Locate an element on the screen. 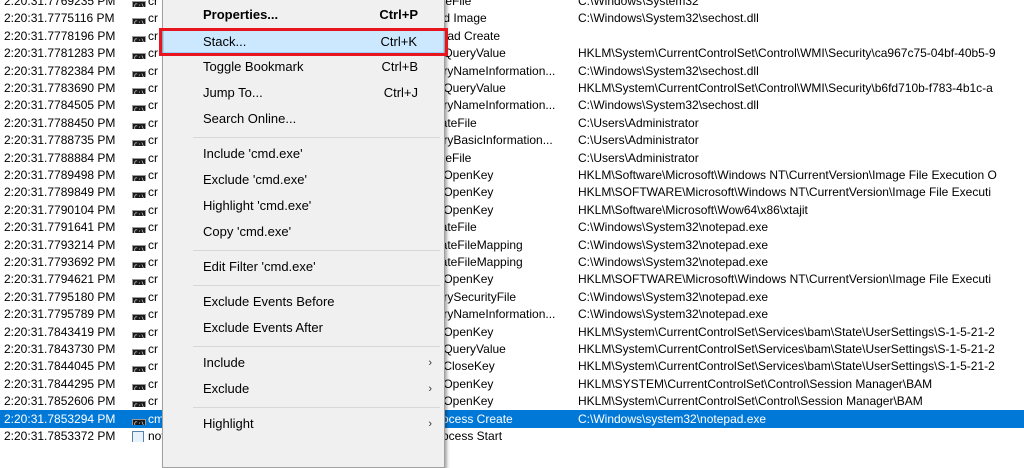  menu-item-copy-cmd-exe: Copy 'cmd.exe' is located at coordinates (303, 232).